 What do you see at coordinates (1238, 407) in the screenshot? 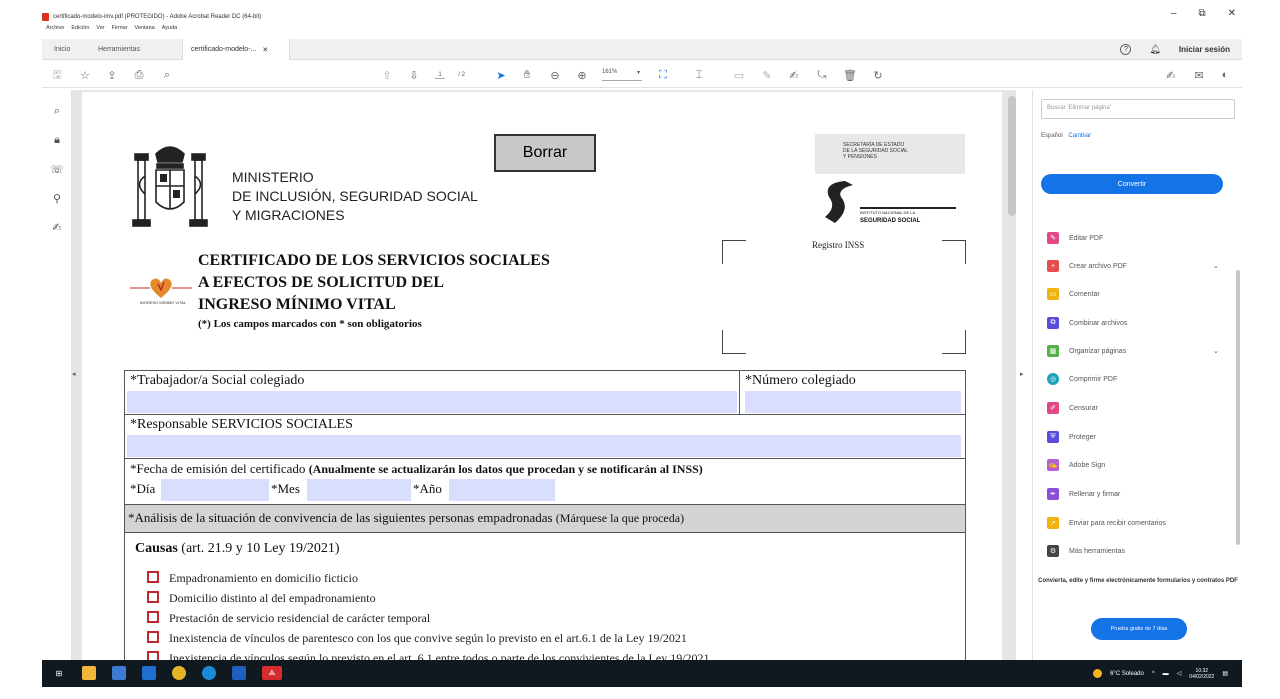
I see `tools-scrollbar` at bounding box center [1238, 407].